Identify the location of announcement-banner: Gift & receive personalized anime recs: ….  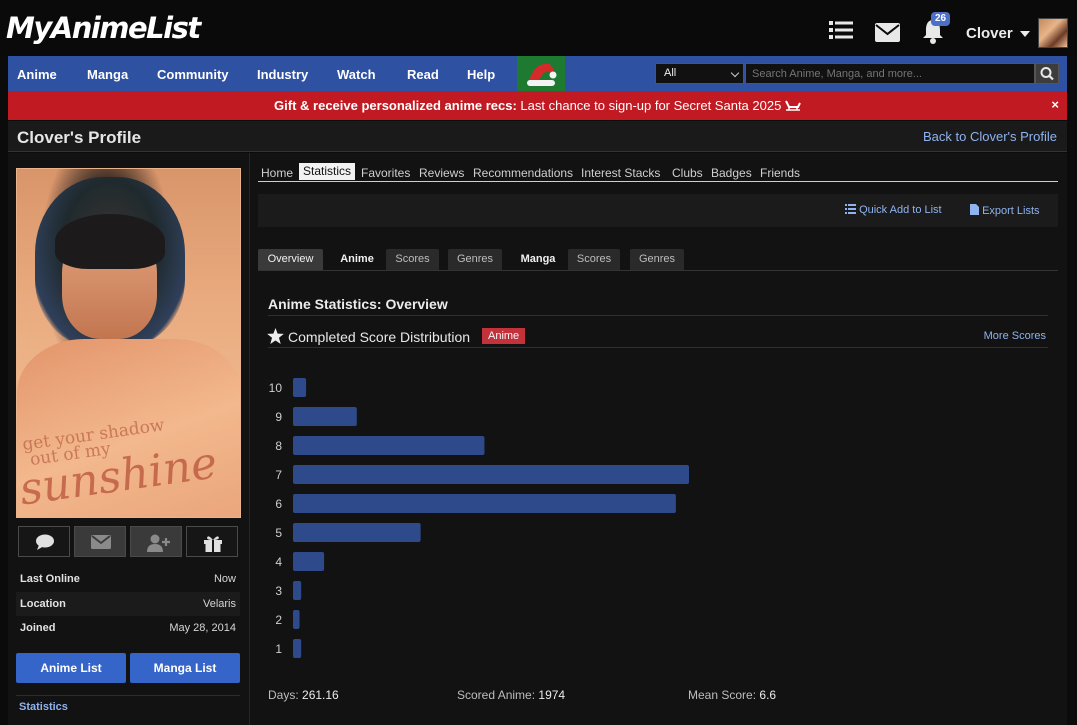
(537, 105).